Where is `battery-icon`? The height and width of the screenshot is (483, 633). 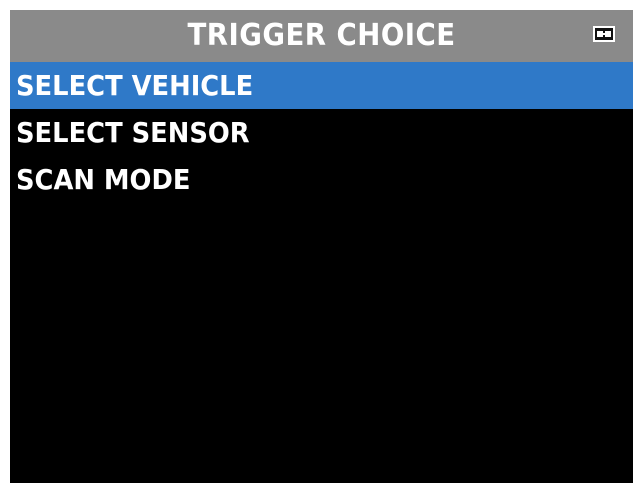 battery-icon is located at coordinates (604, 34).